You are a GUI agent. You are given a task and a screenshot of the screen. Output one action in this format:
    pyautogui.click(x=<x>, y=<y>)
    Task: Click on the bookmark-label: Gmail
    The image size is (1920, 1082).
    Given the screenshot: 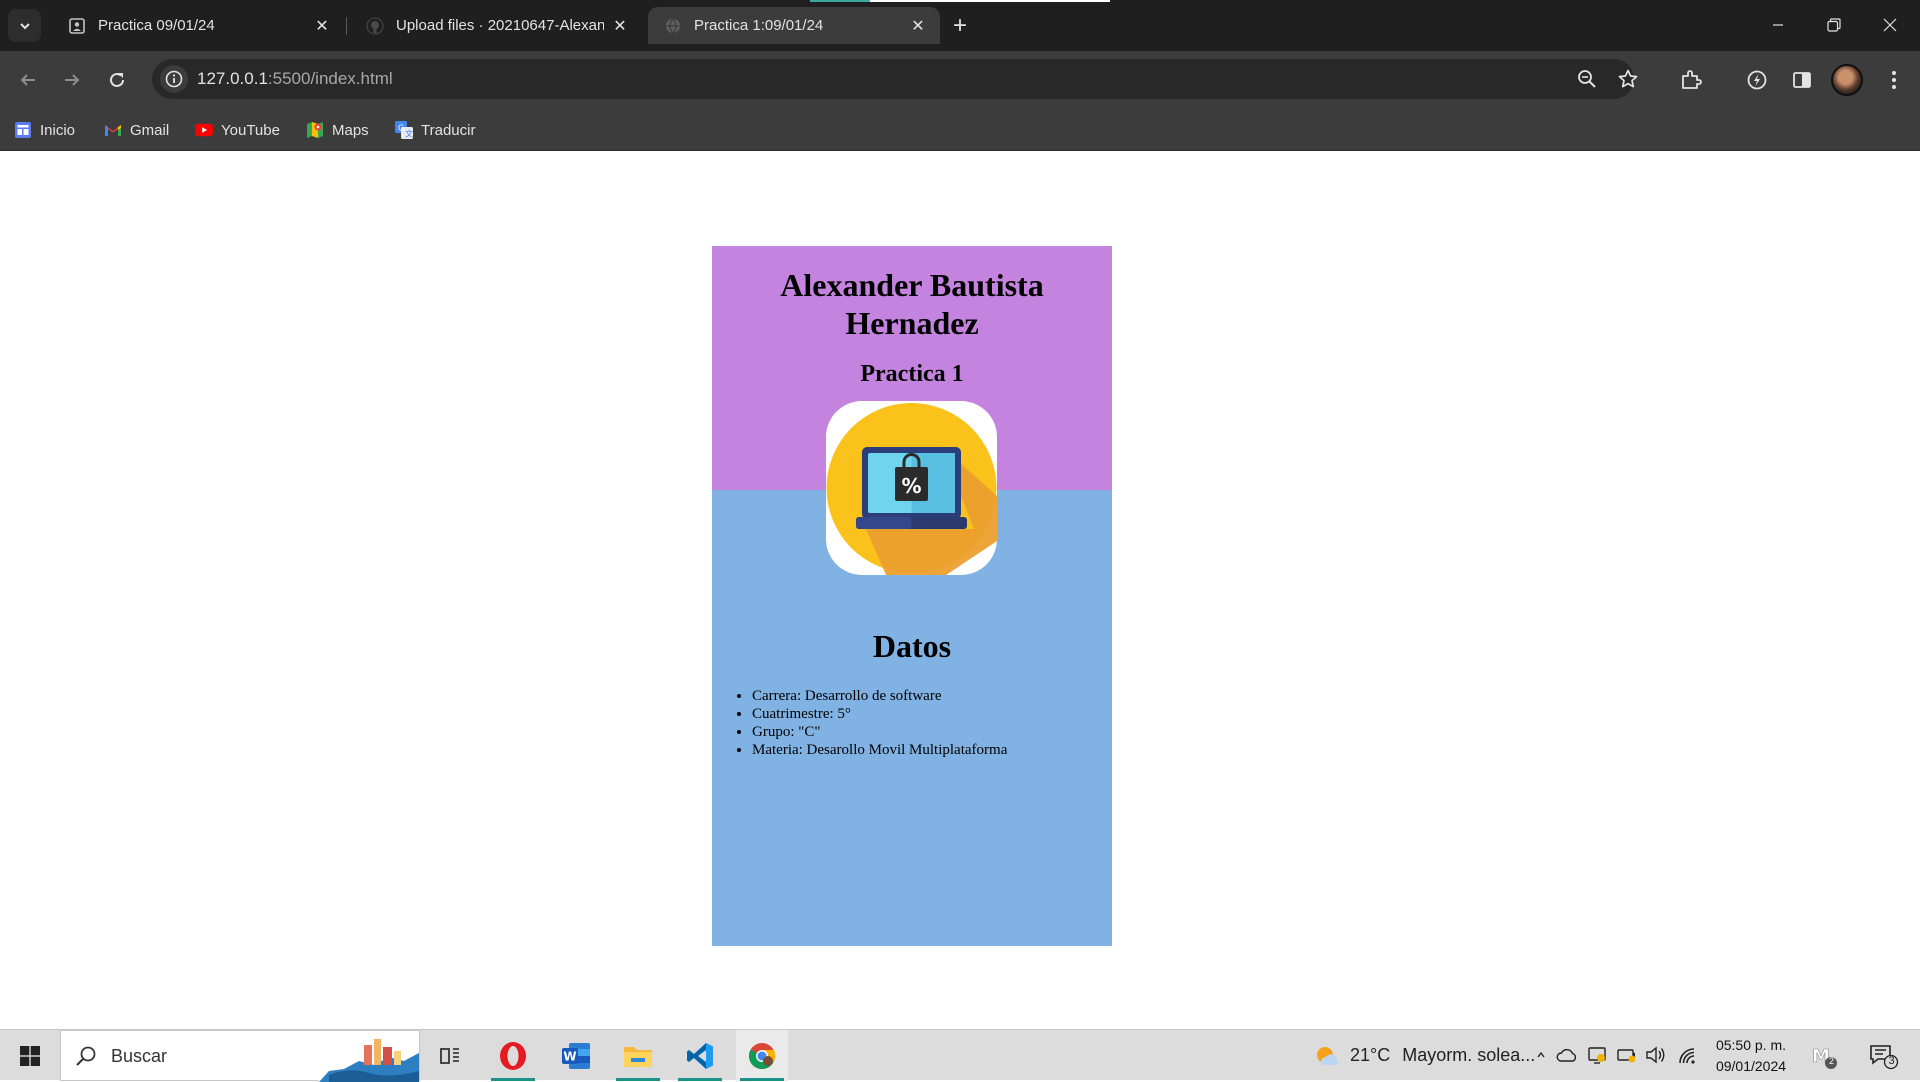 What is the action you would take?
    pyautogui.click(x=150, y=130)
    